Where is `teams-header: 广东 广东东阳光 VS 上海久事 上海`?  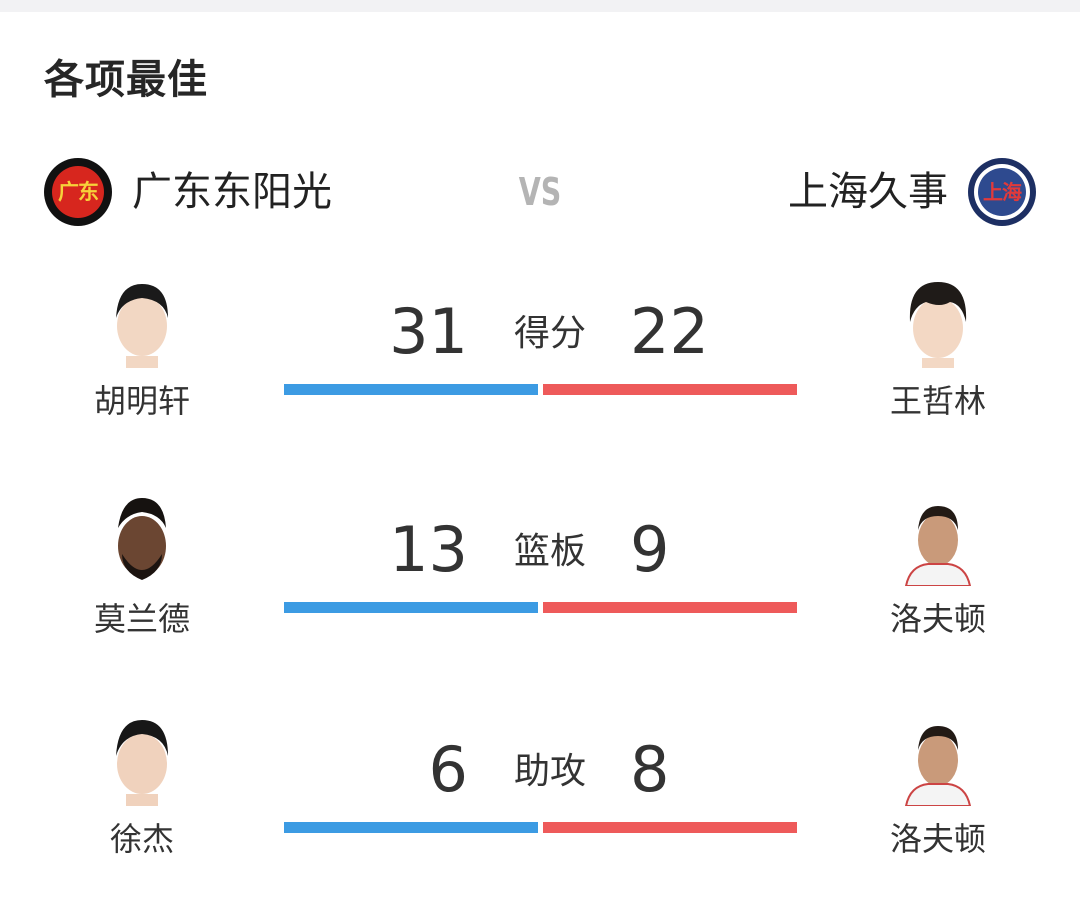 teams-header: 广东 广东东阳光 VS 上海久事 上海 is located at coordinates (540, 192).